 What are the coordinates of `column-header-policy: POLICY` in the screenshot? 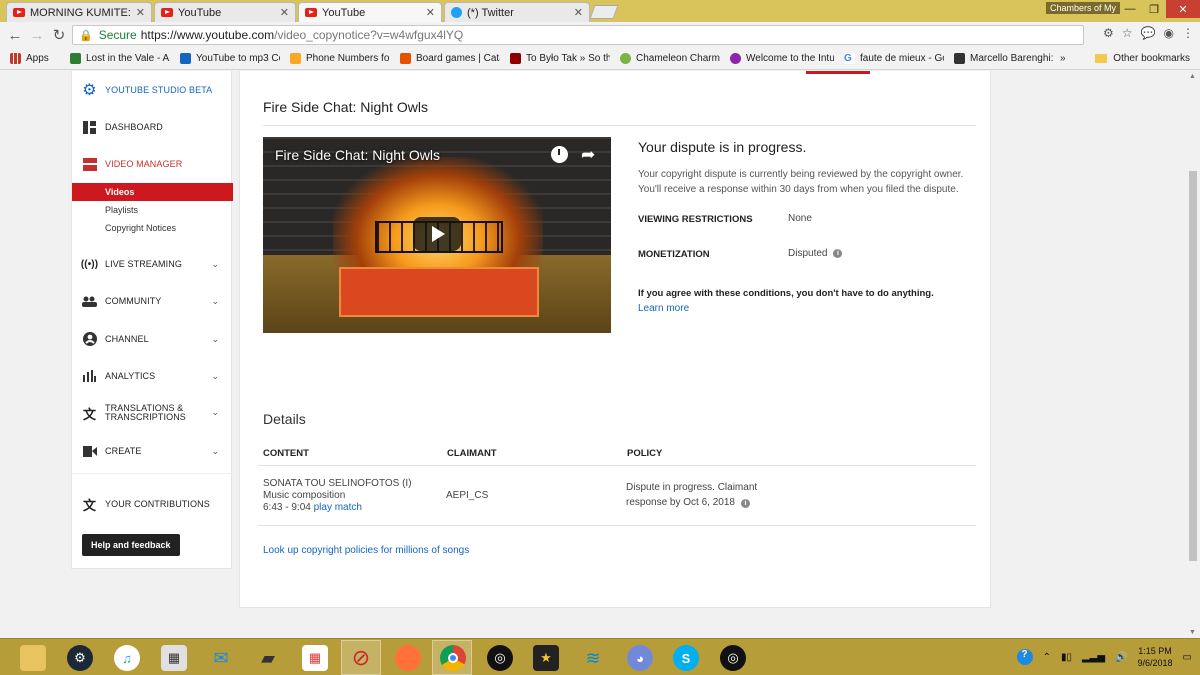 It's located at (645, 453).